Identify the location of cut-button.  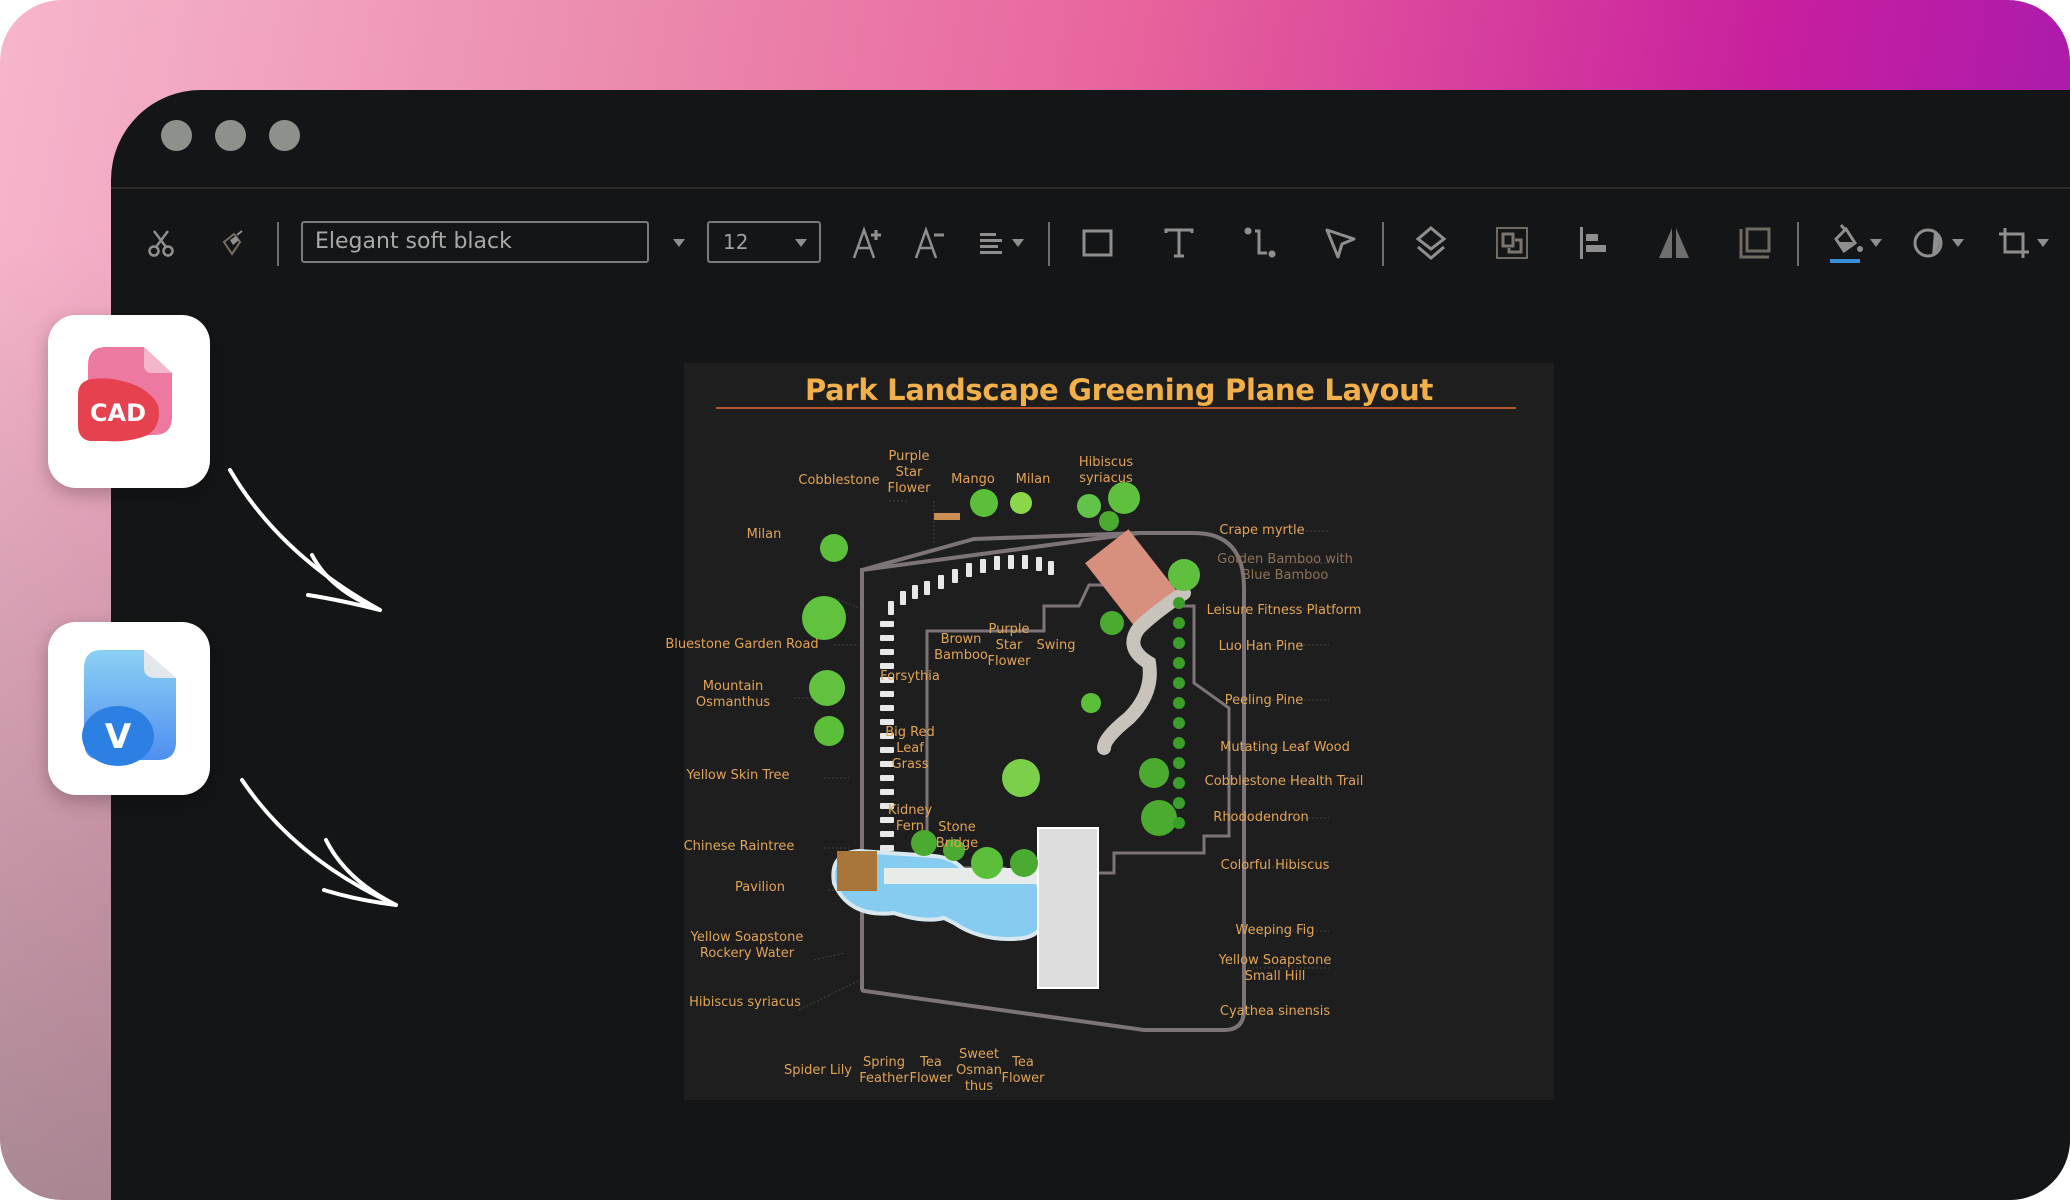
(161, 243).